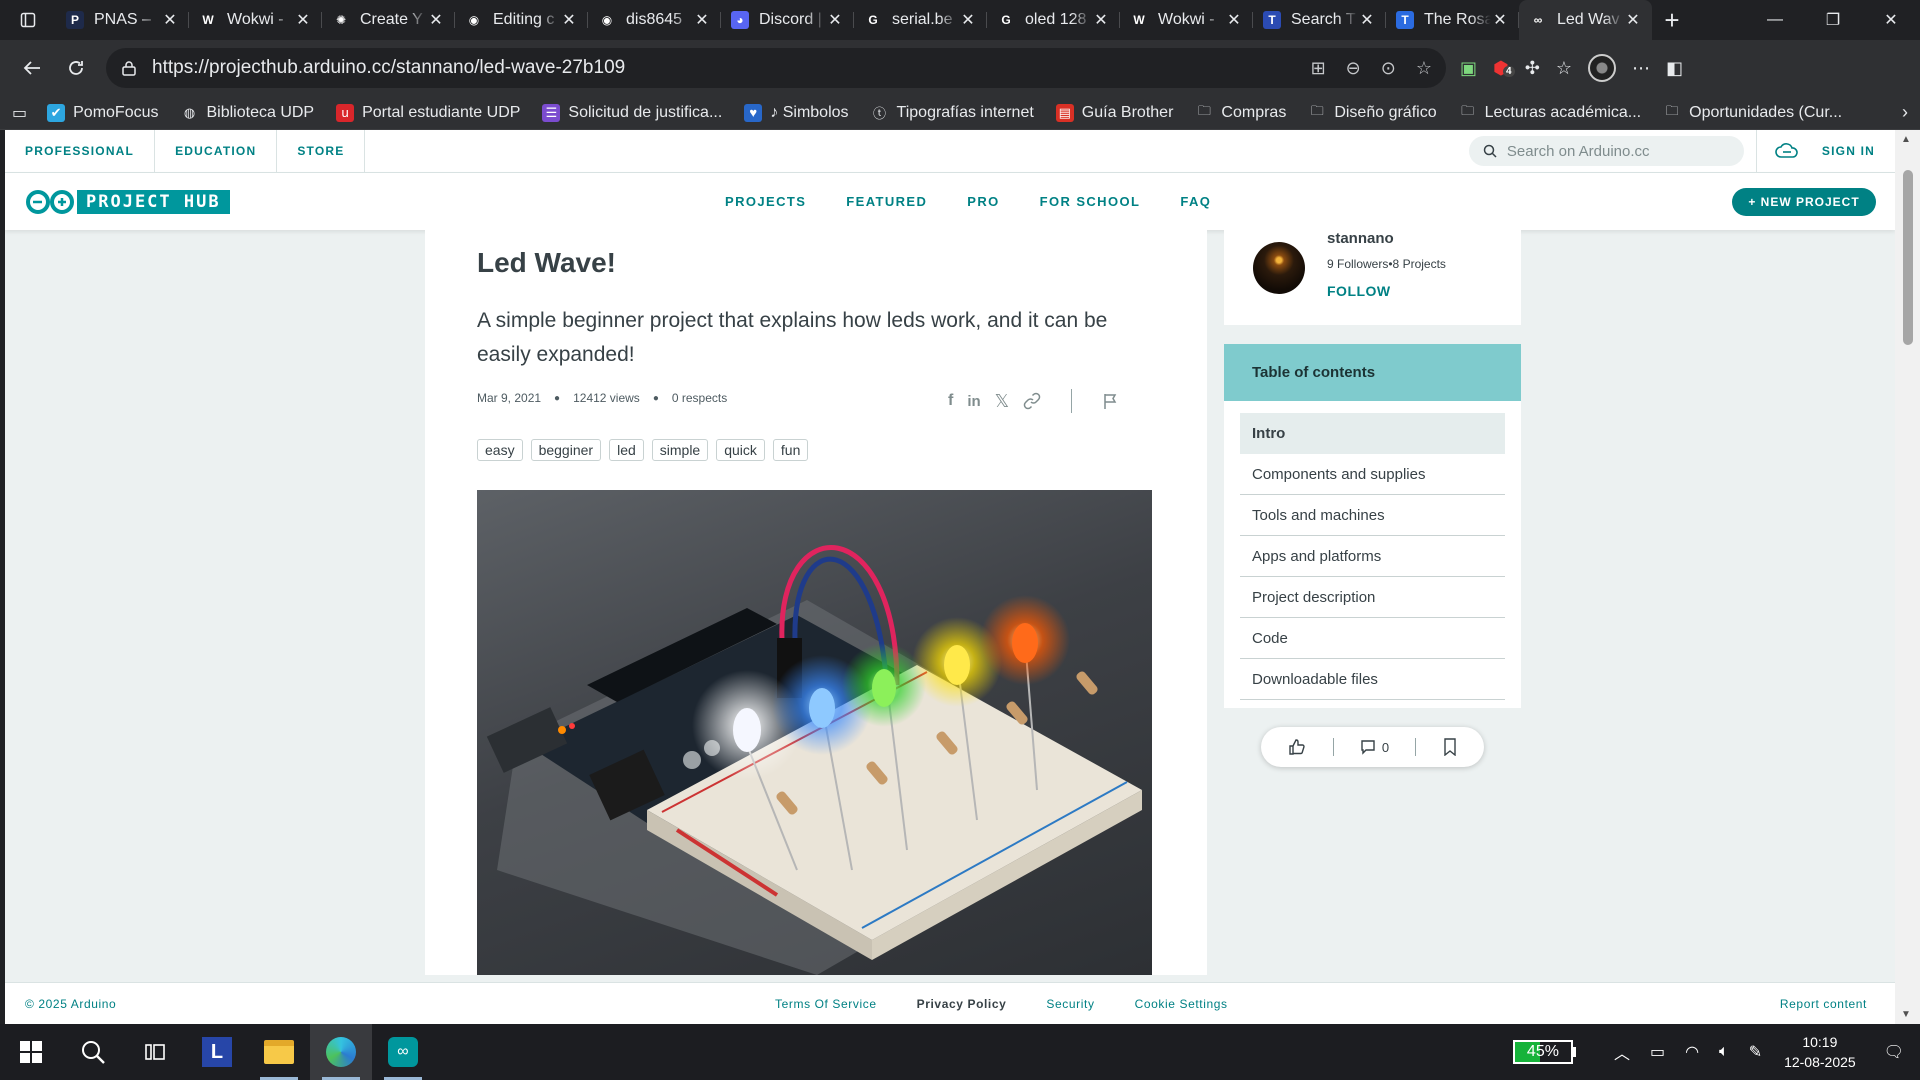 The height and width of the screenshot is (1080, 1920). What do you see at coordinates (1372, 515) in the screenshot?
I see `toc-item: Tools and machines` at bounding box center [1372, 515].